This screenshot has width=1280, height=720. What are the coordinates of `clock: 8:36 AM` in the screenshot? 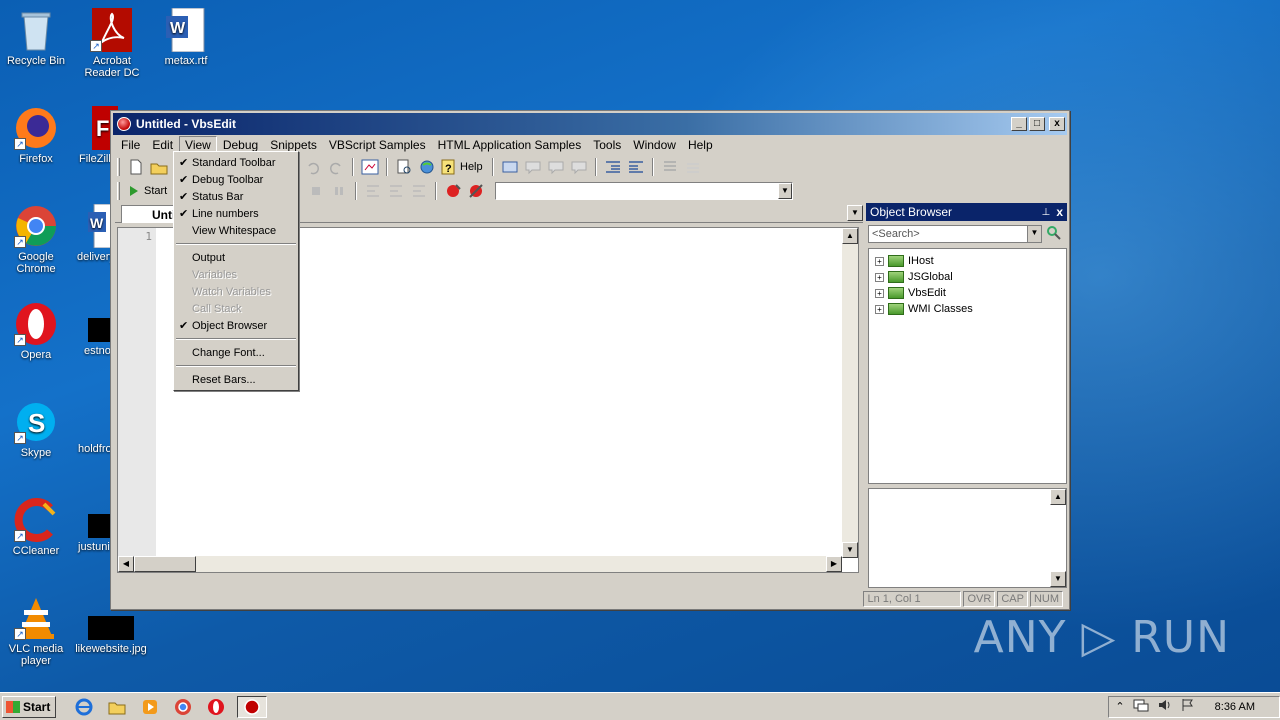 It's located at (1235, 707).